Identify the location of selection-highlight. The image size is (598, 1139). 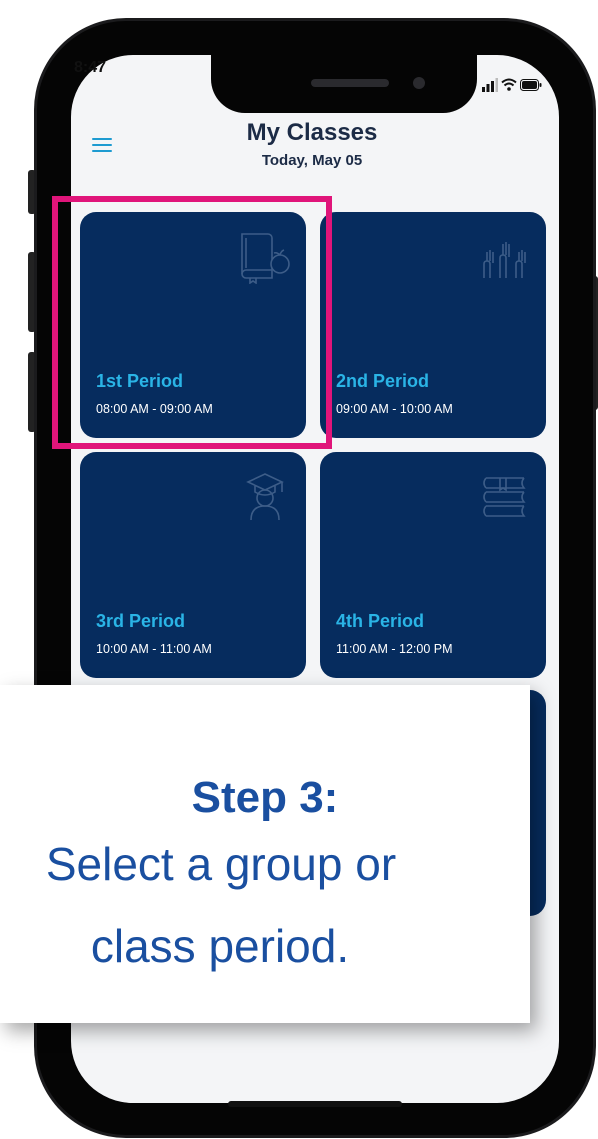
(192, 322).